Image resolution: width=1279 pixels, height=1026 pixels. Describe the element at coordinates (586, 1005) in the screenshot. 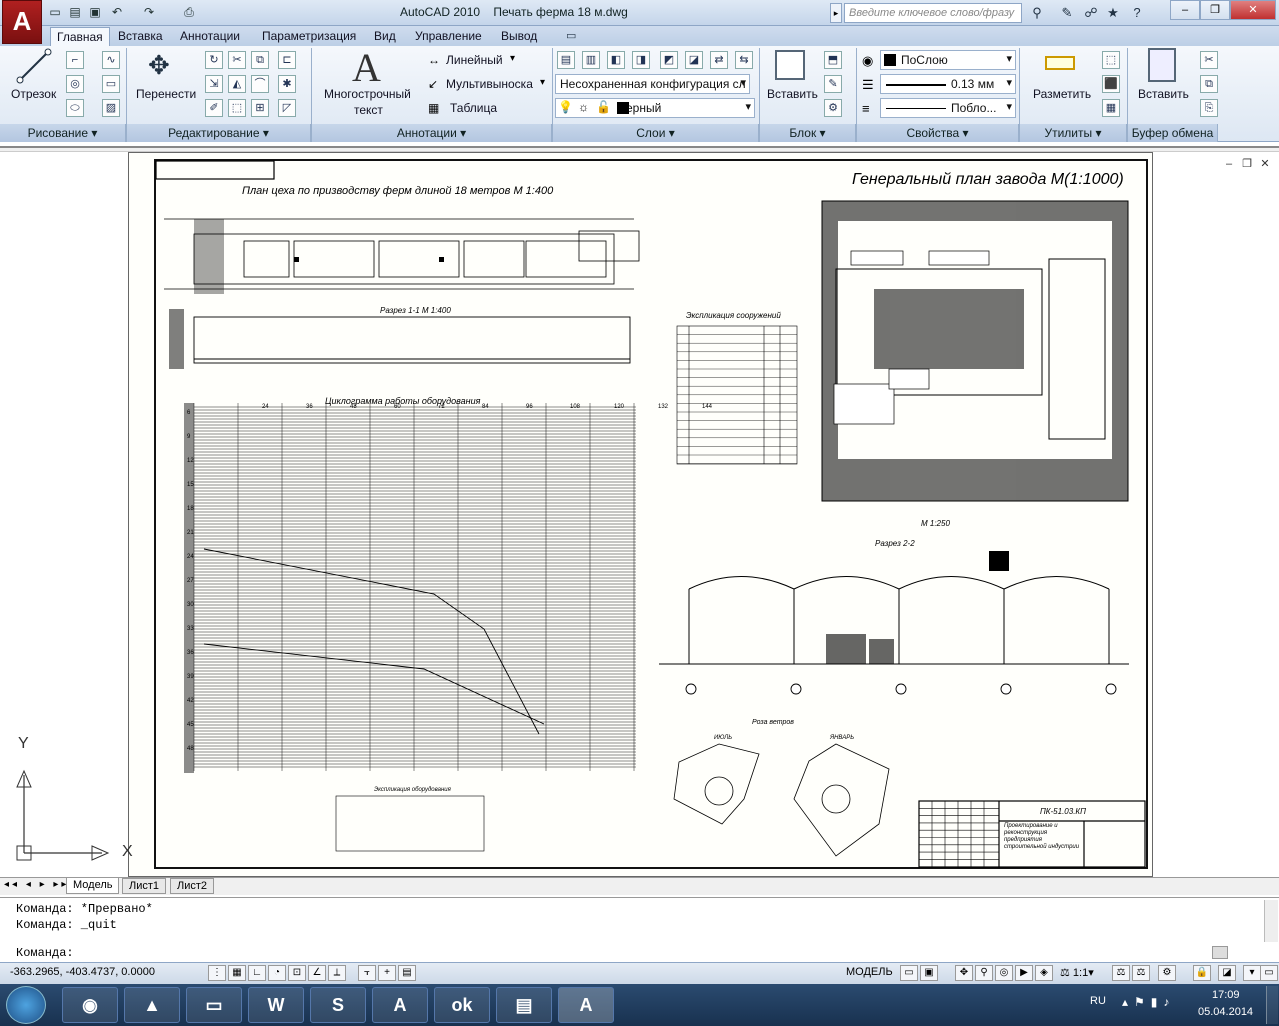

I see `autocad-taskbar-icon: A` at that location.